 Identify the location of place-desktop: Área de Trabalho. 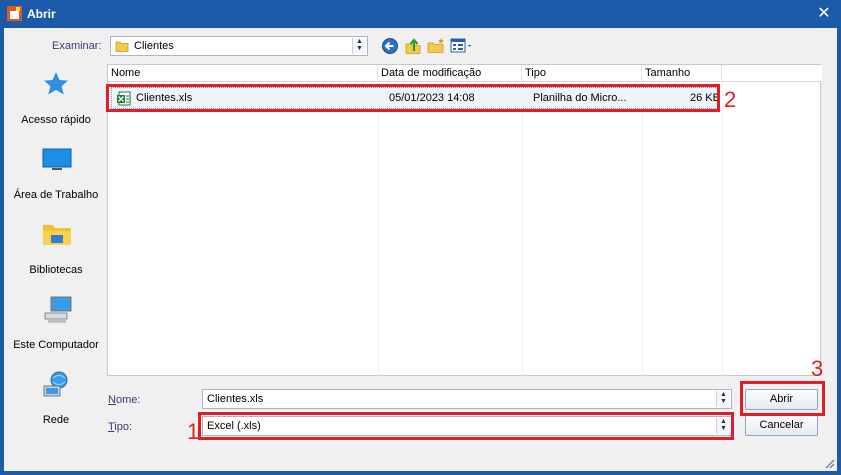
(56, 174).